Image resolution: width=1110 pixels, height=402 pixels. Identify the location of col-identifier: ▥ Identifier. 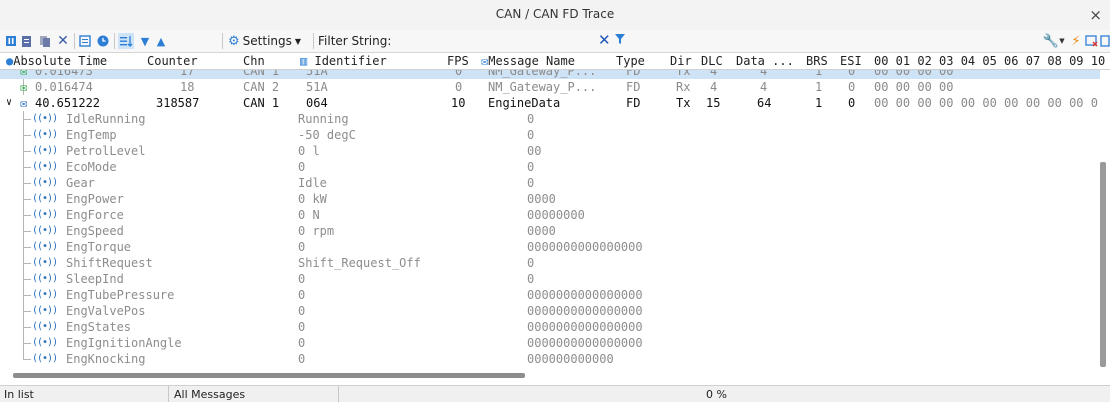
(343, 61).